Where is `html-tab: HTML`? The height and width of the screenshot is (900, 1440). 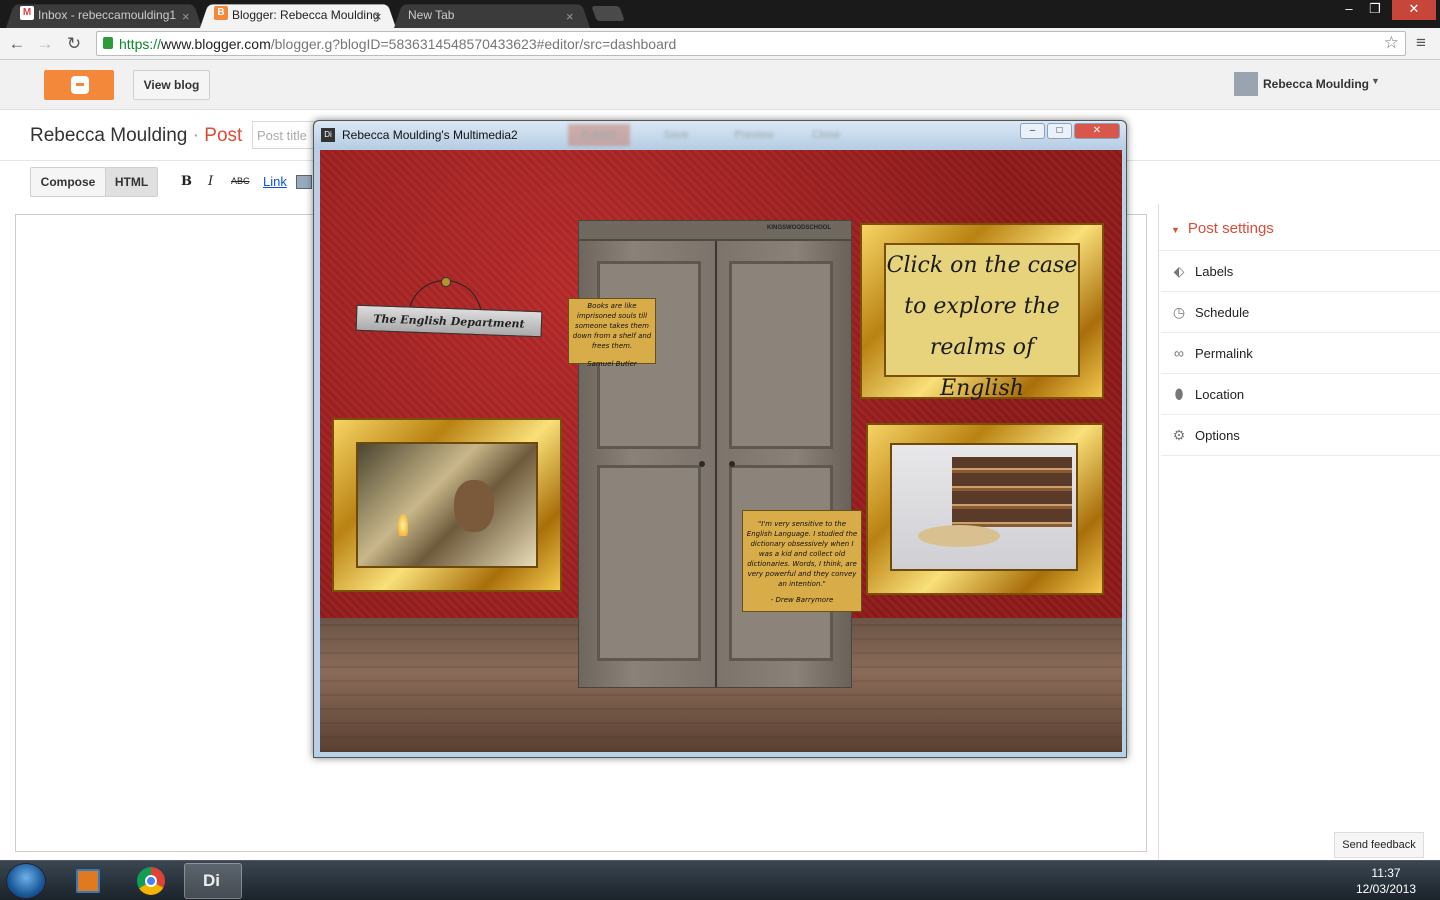 html-tab: HTML is located at coordinates (131, 182).